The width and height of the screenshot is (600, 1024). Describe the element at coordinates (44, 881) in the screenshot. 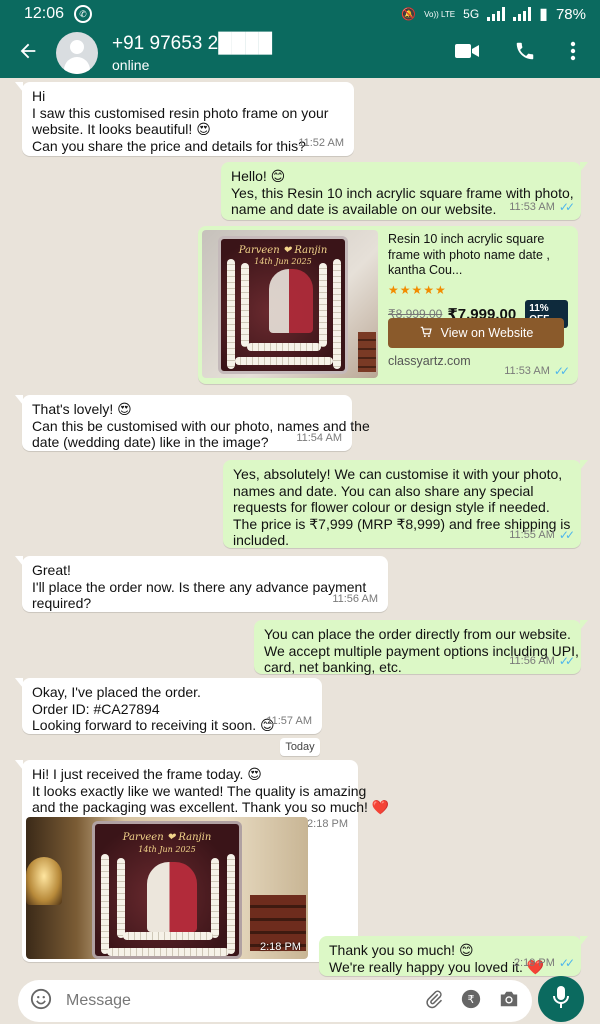

I see `lamp-decor` at that location.